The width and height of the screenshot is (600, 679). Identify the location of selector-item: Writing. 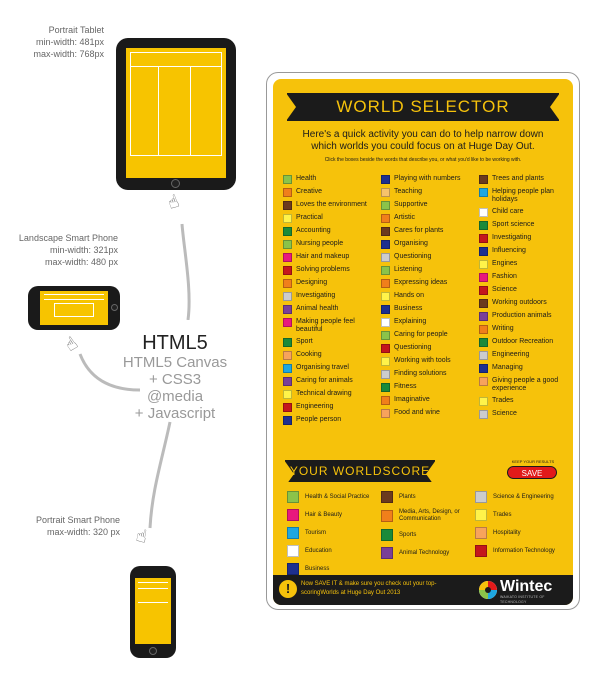
(526, 329).